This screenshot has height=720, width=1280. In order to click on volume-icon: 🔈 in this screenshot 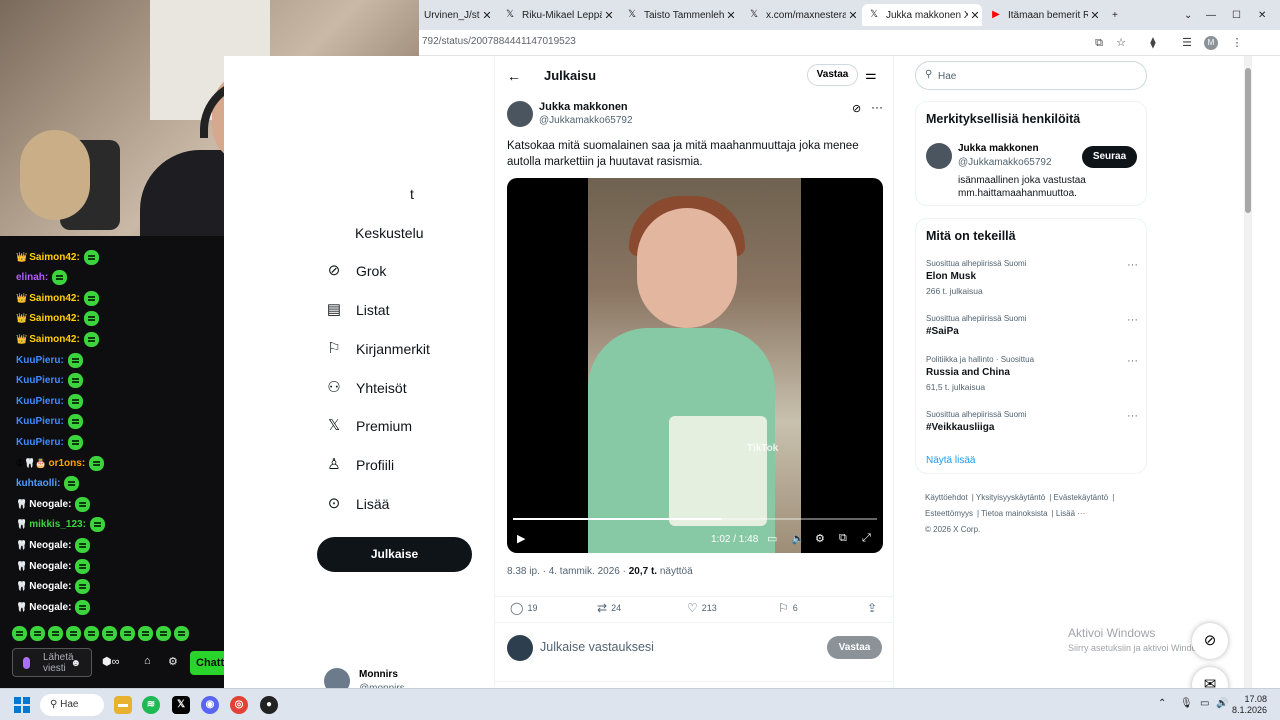, I will do `click(798, 538)`.